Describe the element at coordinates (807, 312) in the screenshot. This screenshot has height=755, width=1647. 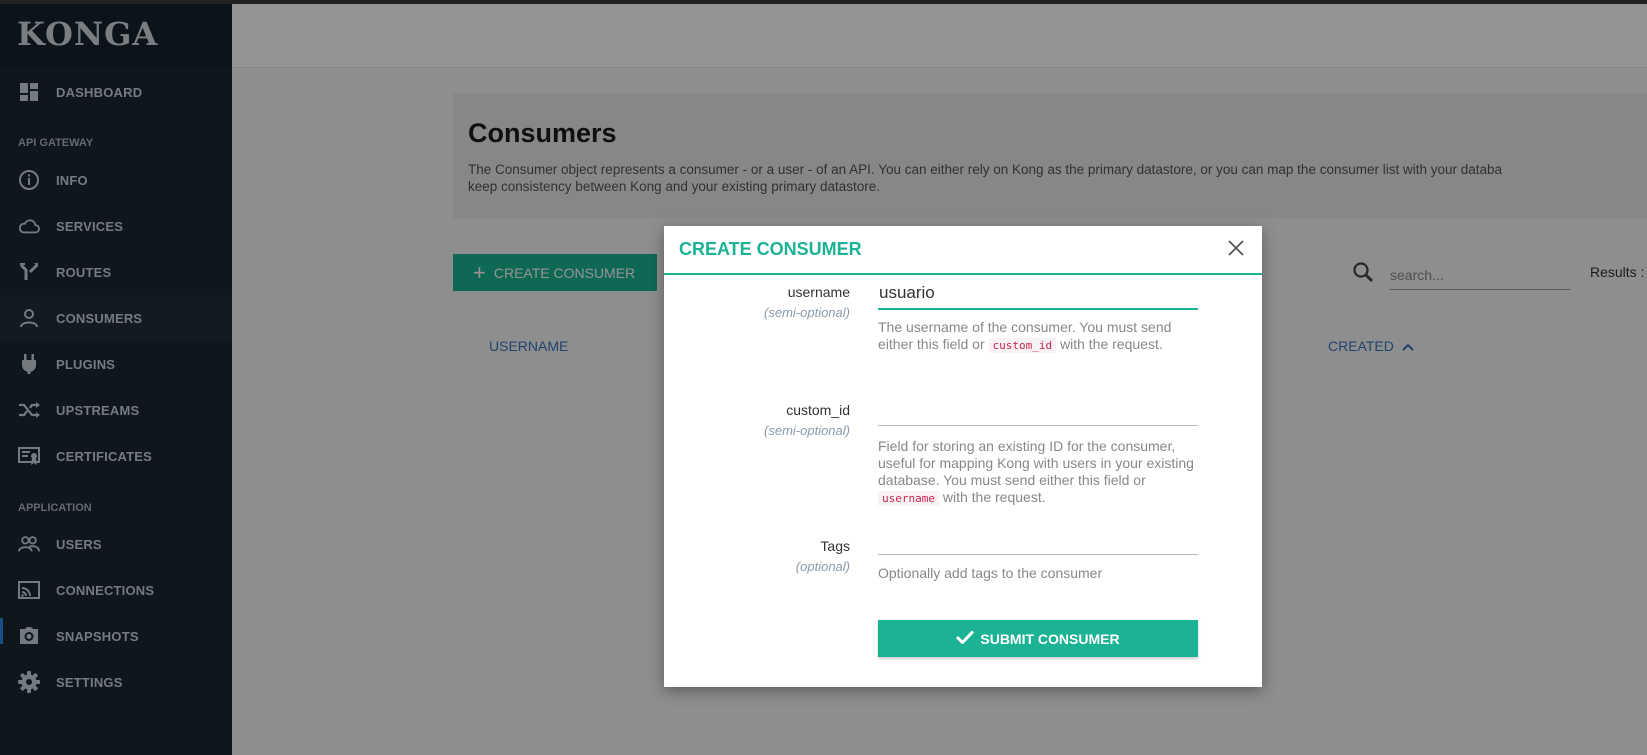
I see `username-sub-label: (semi-optional)` at that location.